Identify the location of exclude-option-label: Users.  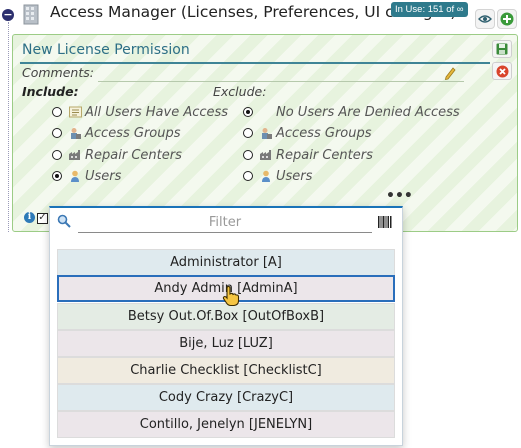
(294, 176).